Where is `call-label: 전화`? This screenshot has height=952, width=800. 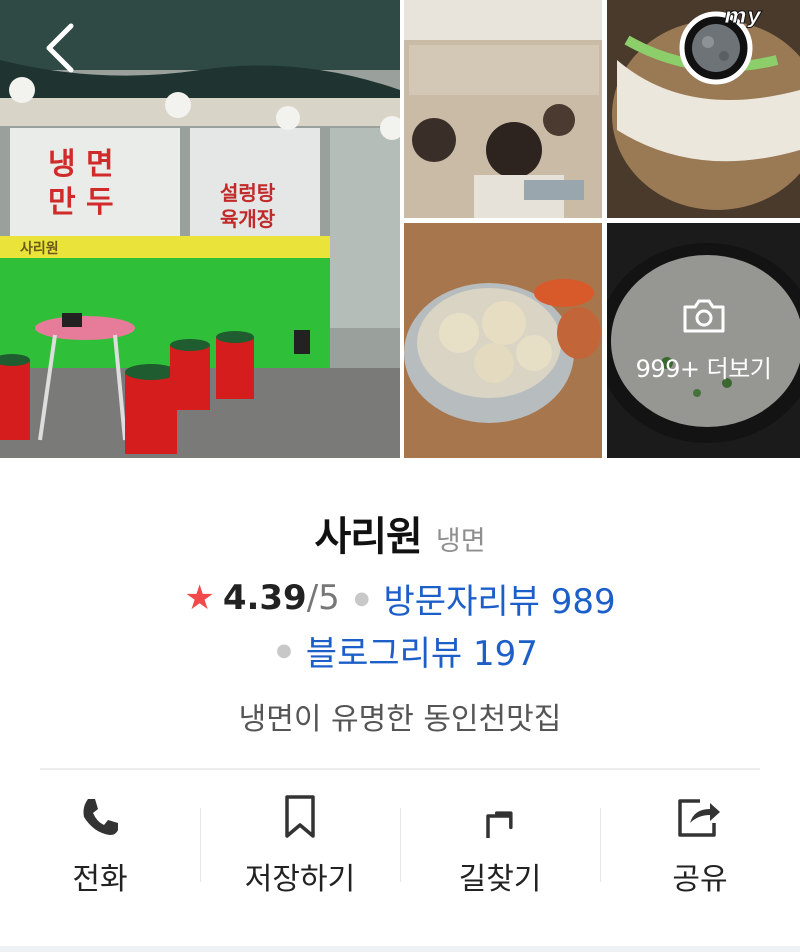
call-label: 전화 is located at coordinates (100, 879).